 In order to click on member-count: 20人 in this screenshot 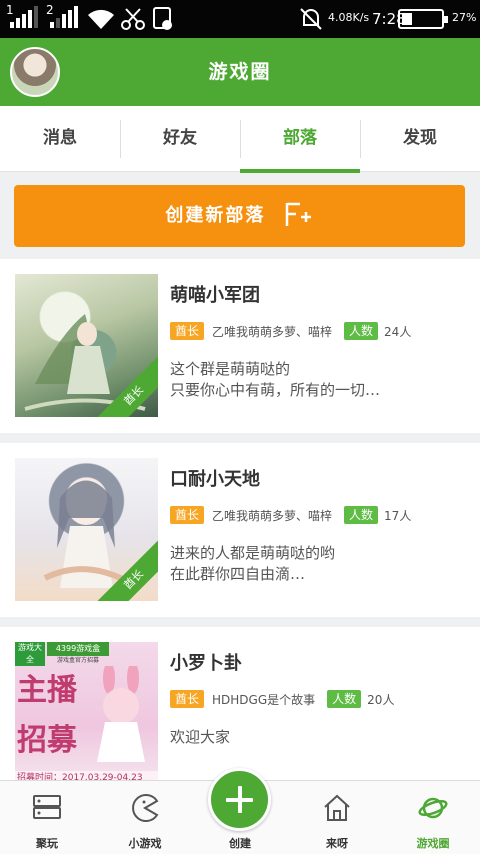, I will do `click(381, 699)`.